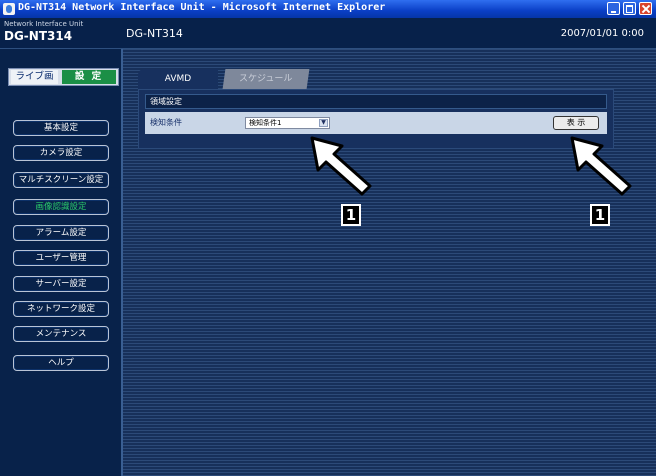 Image resolution: width=656 pixels, height=476 pixels. Describe the element at coordinates (613, 8) in the screenshot. I see `minimize-button` at that location.